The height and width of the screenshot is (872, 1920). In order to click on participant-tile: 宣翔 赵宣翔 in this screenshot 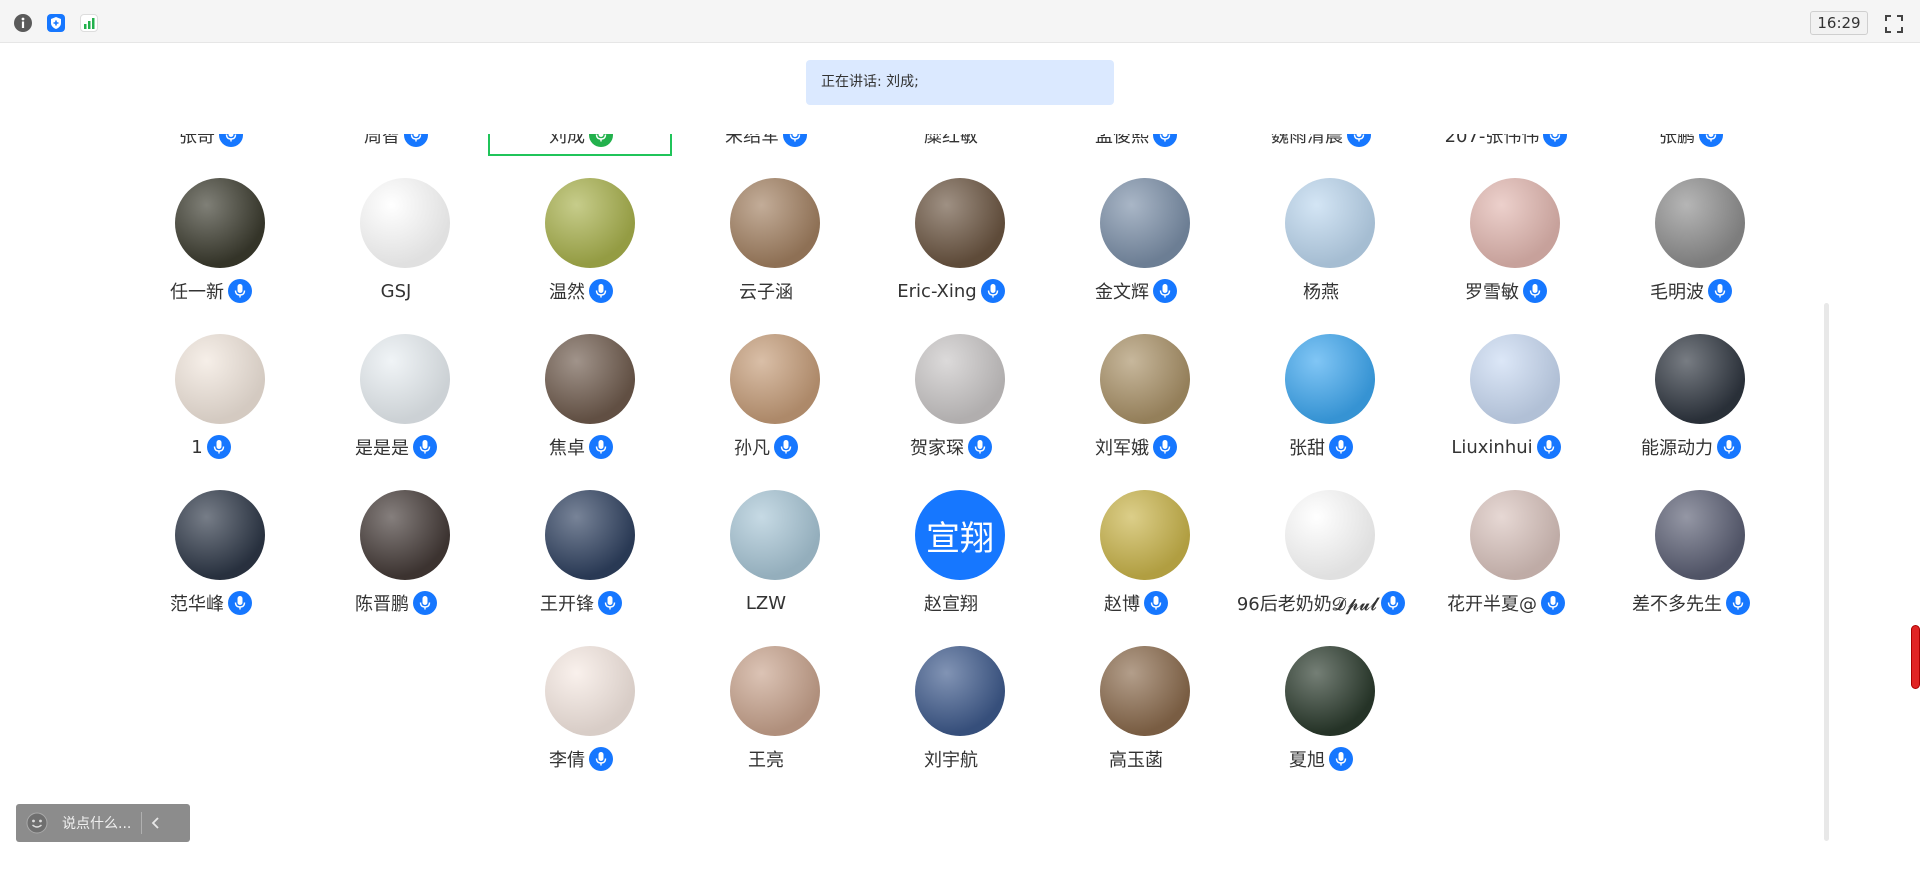, I will do `click(951, 568)`.